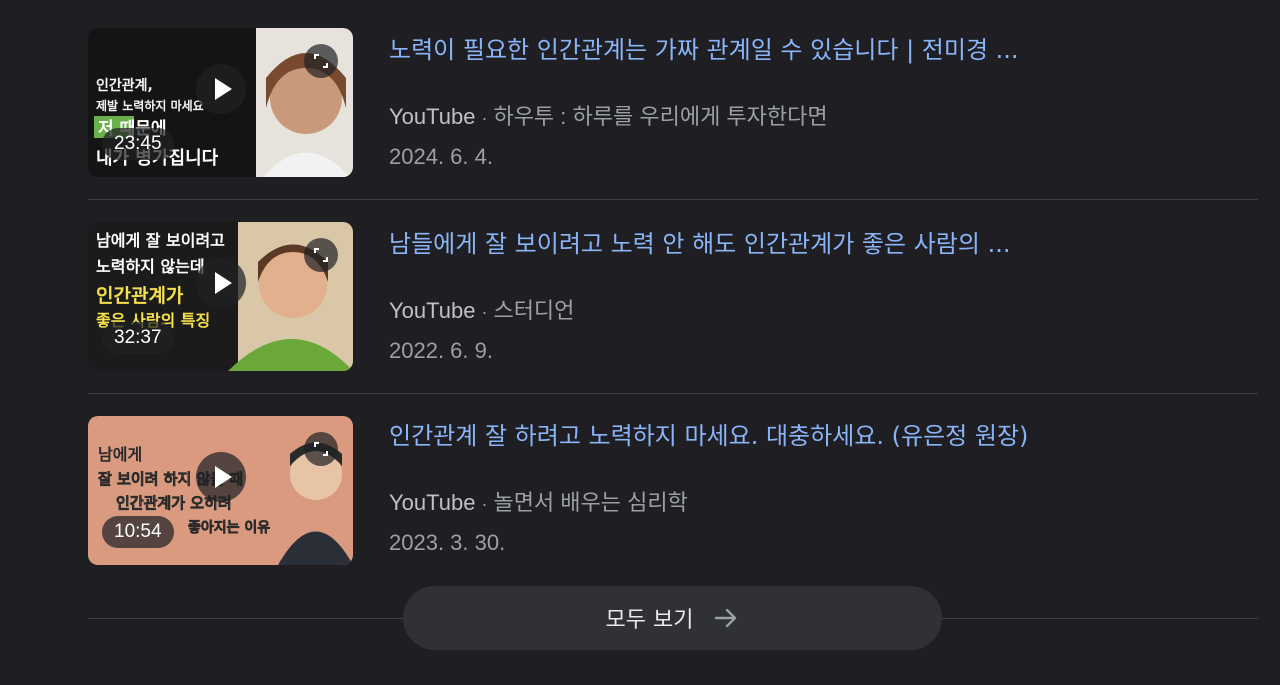 This screenshot has width=1280, height=685. I want to click on thumbnail-caption-line: 남에게, so click(120, 454).